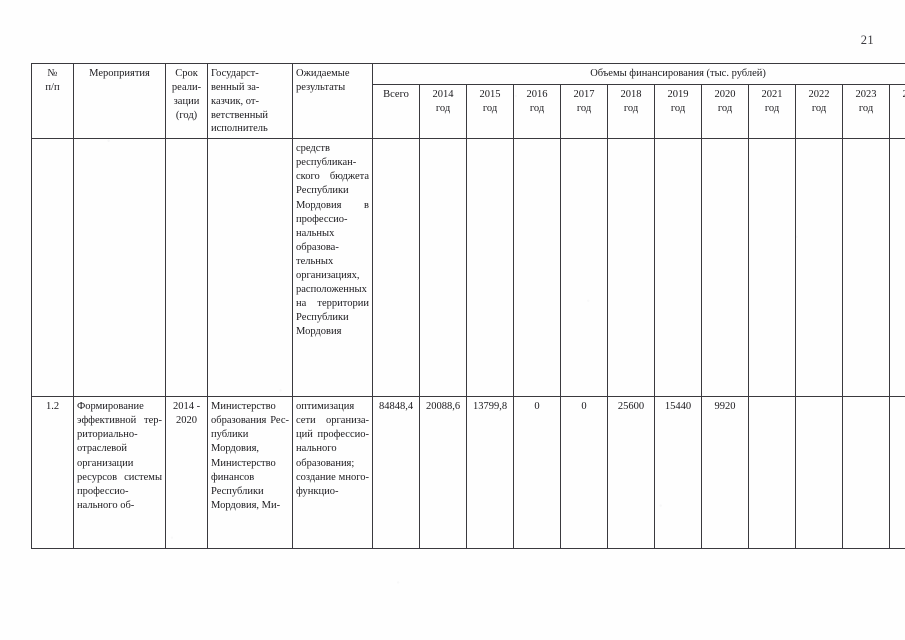 This screenshot has width=905, height=640. I want to click on column-header-result-line2: результаты, so click(321, 87).